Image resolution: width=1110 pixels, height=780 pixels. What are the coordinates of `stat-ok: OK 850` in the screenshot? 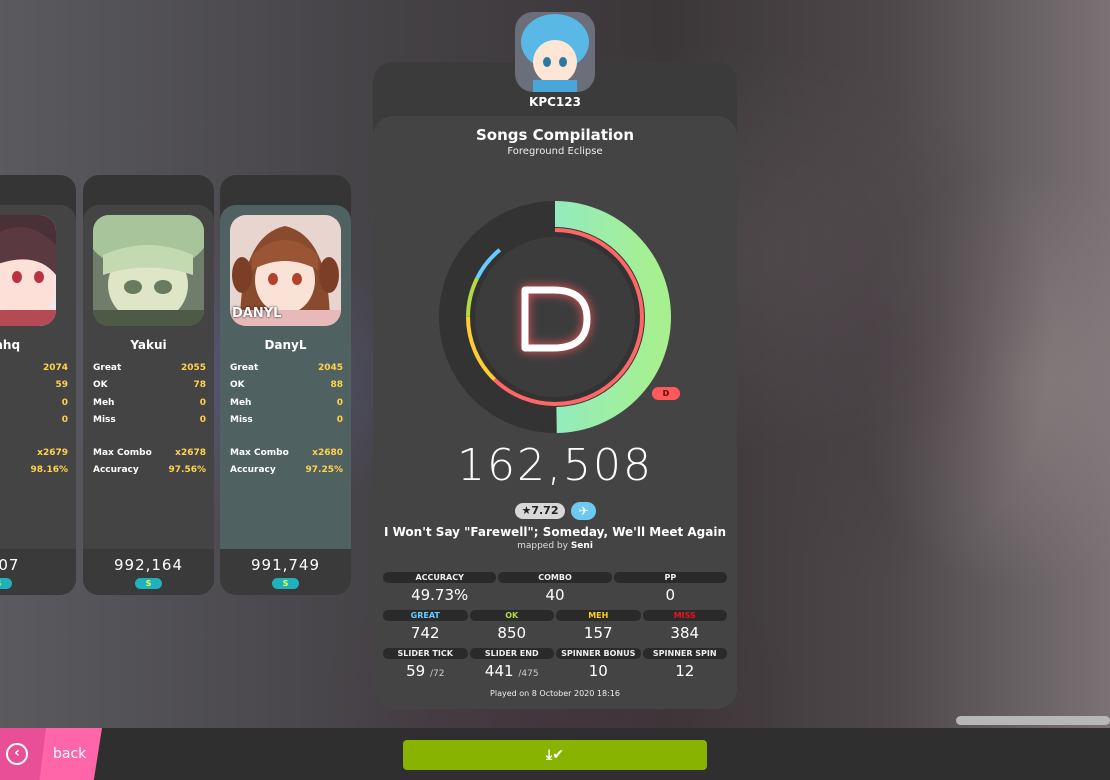 It's located at (511, 626).